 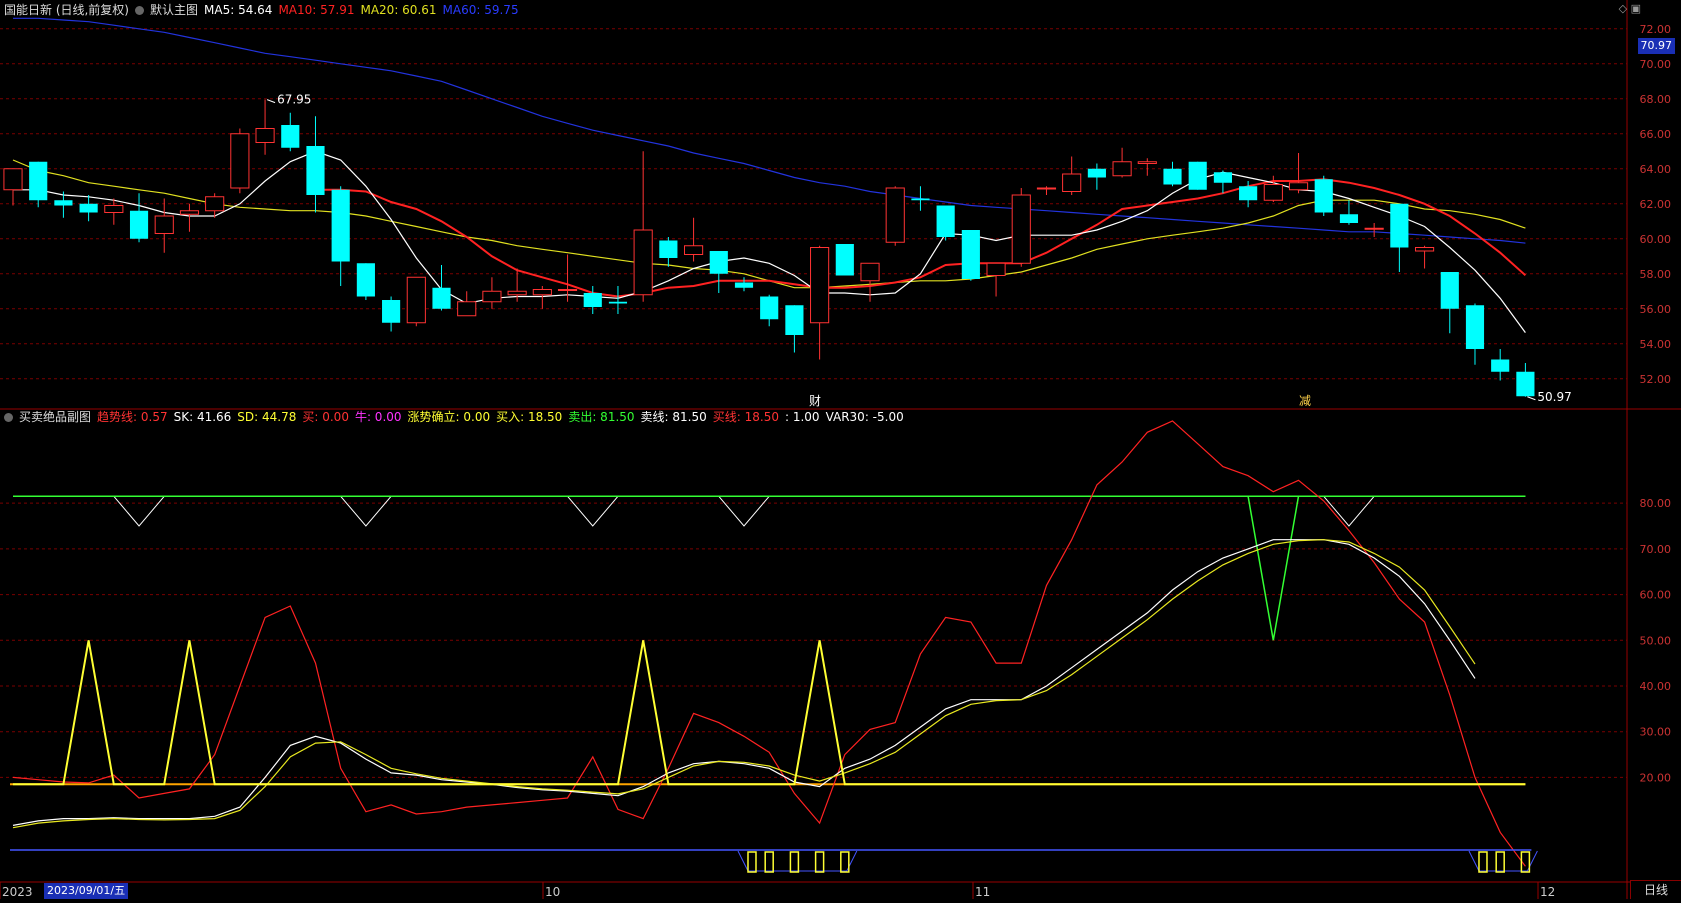 What do you see at coordinates (202, 417) in the screenshot?
I see `sub-indicator-value: SK: 41.66` at bounding box center [202, 417].